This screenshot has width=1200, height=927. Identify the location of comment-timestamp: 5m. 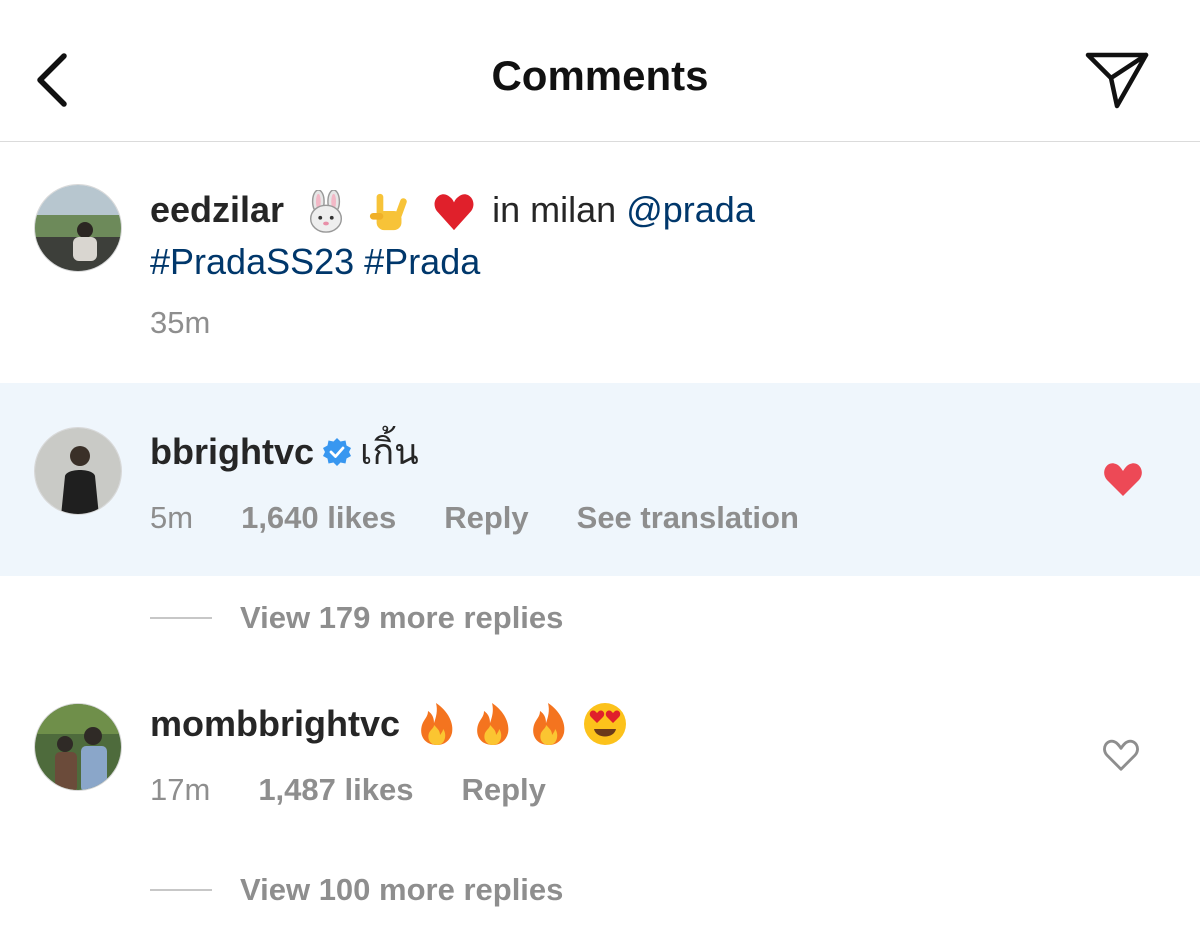
(172, 517).